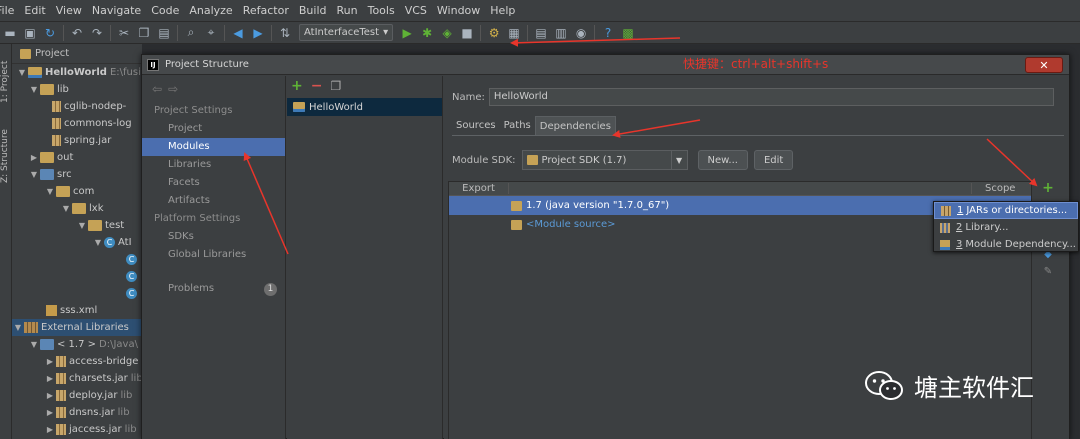 The width and height of the screenshot is (1080, 439). What do you see at coordinates (346, 32) in the screenshot?
I see `run-configuration-dropdown: AtInterfaceTest ▾` at bounding box center [346, 32].